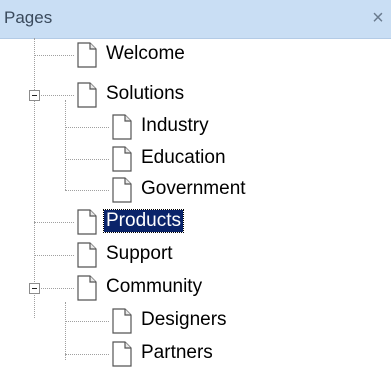 The image size is (391, 367). Describe the element at coordinates (183, 158) in the screenshot. I see `tree-node-label: Education` at that location.